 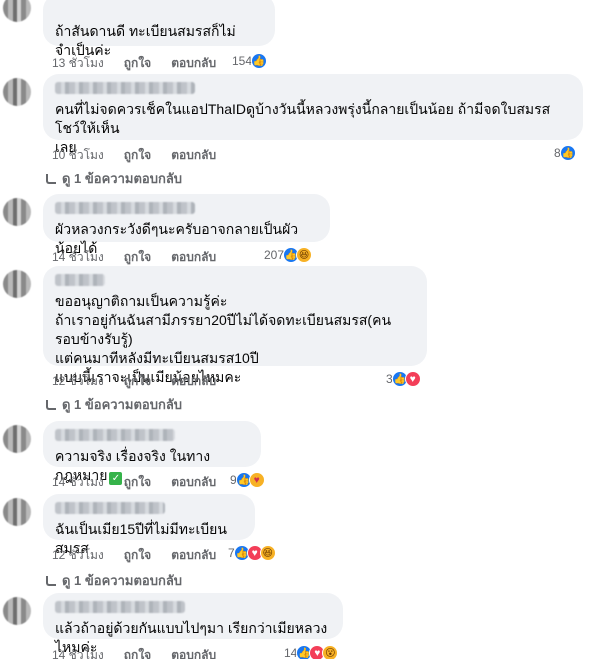 I want to click on reaction-summary: 207 👍 😆, so click(x=288, y=255).